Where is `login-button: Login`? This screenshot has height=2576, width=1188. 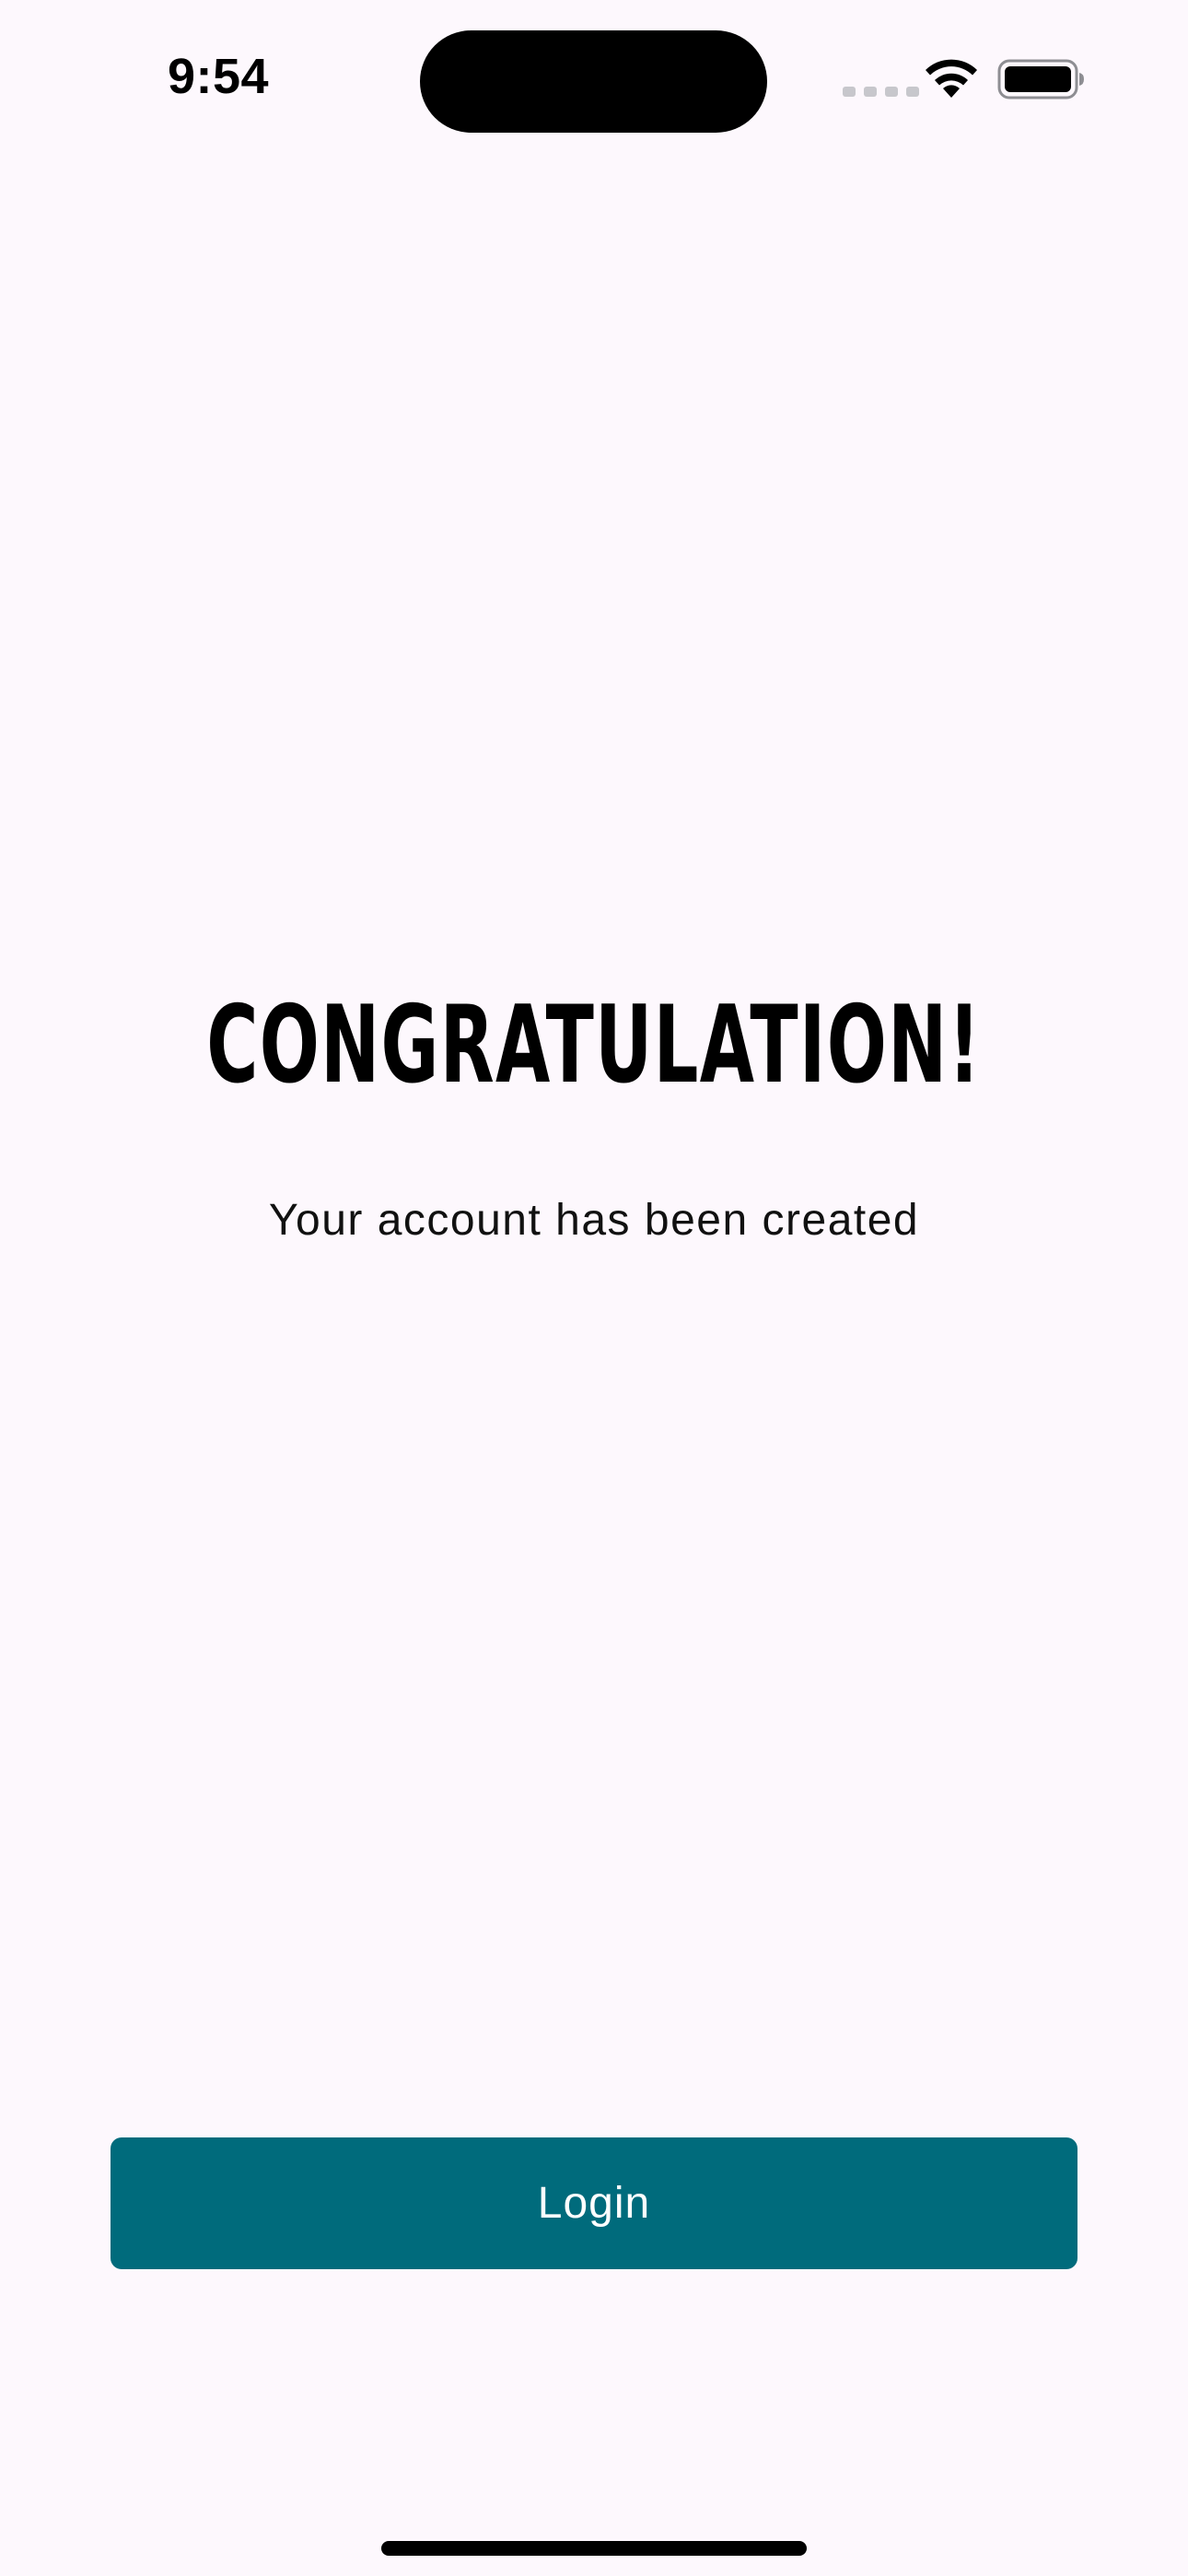 login-button: Login is located at coordinates (594, 2203).